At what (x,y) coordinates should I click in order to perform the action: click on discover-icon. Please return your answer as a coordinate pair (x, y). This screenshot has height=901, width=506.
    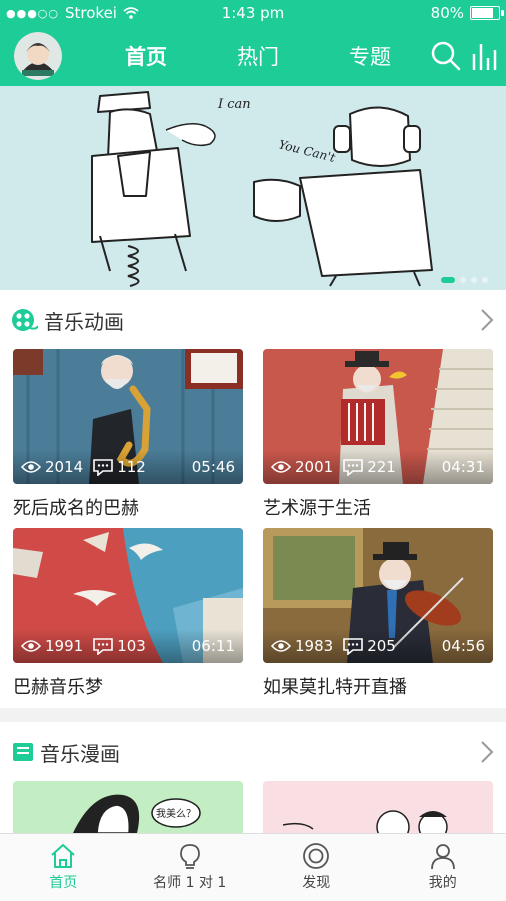
    Looking at the image, I should click on (316, 856).